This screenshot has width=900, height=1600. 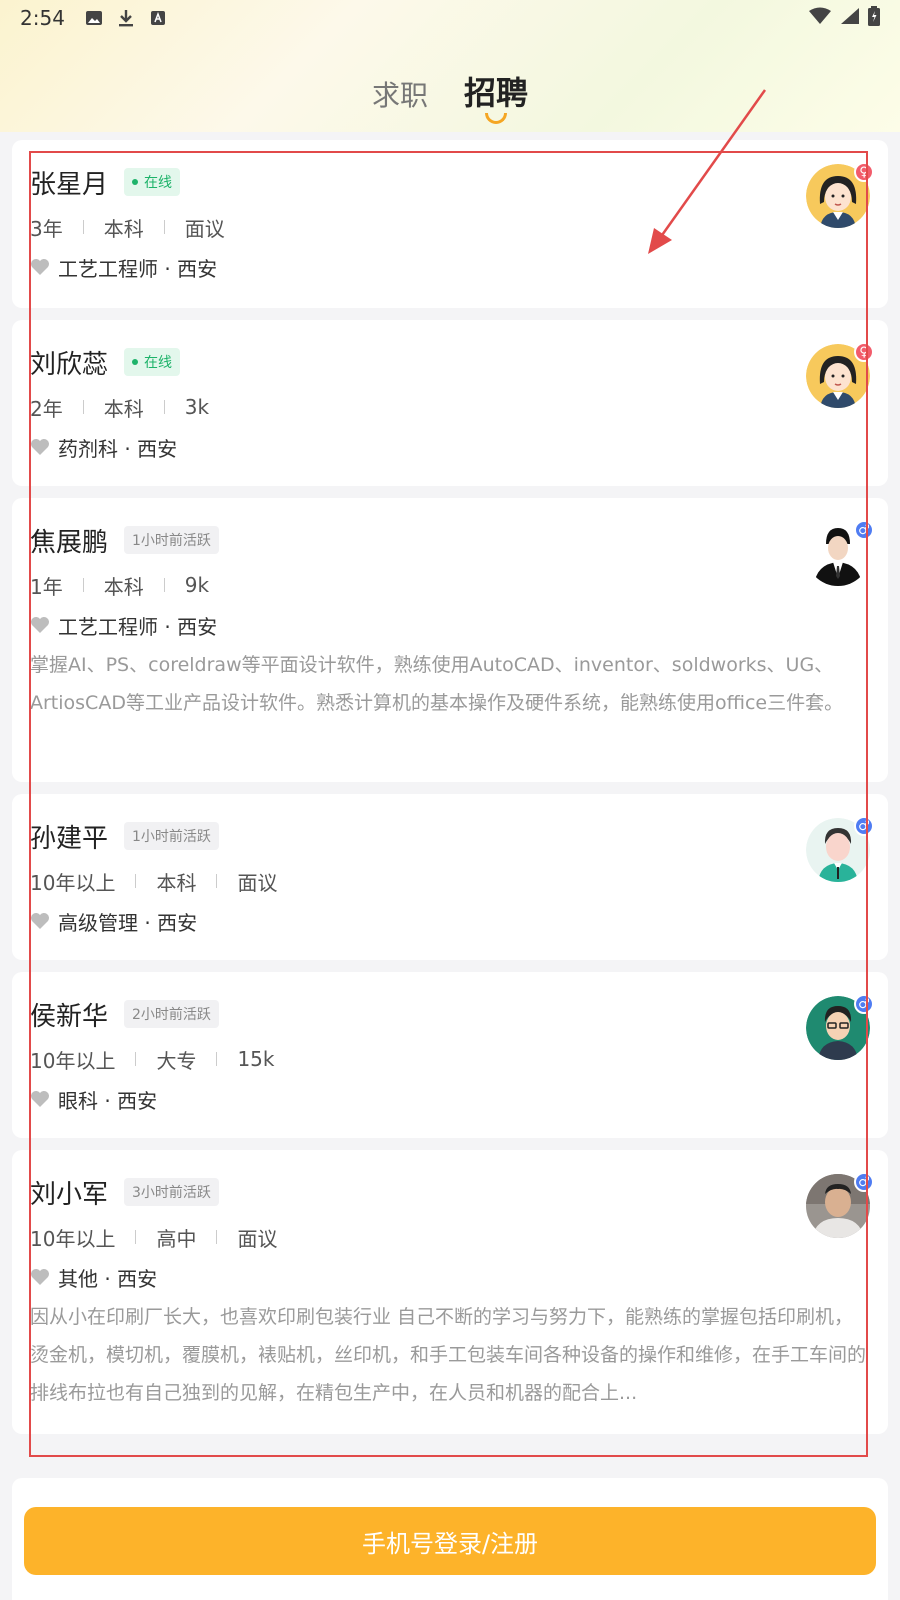 I want to click on candidate-name: 刘小军, so click(x=69, y=1194).